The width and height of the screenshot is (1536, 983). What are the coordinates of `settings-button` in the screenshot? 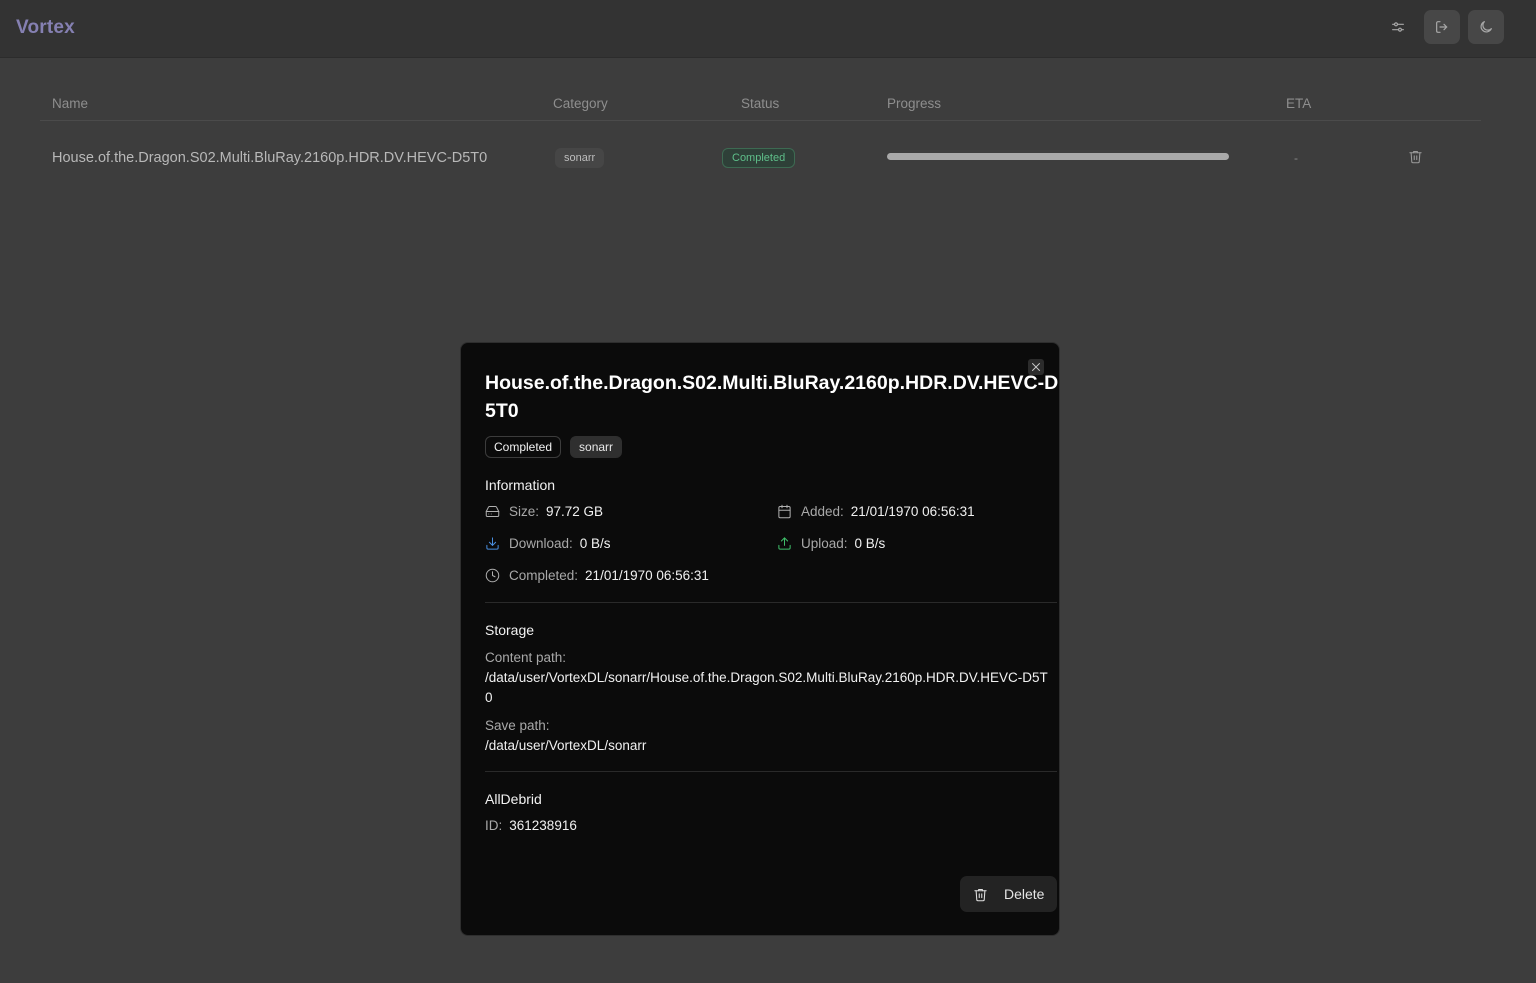 It's located at (1398, 27).